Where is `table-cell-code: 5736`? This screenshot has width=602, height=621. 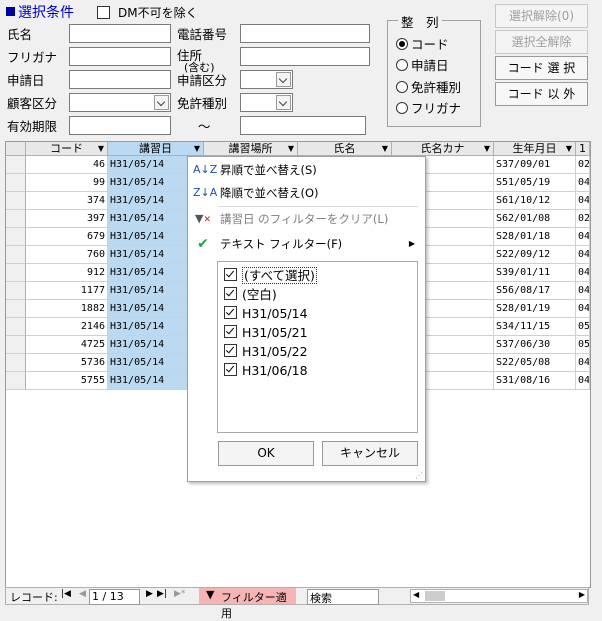
table-cell-code: 5736 is located at coordinates (67, 363).